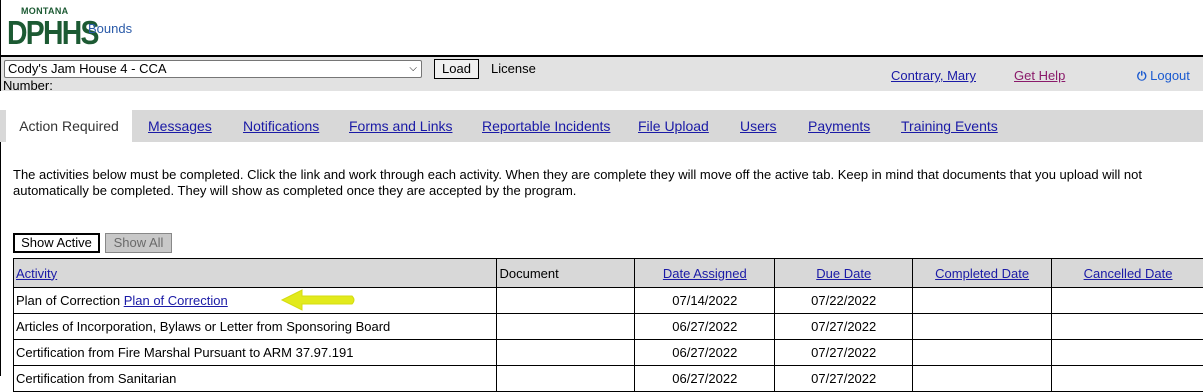 Image resolution: width=1203 pixels, height=392 pixels. I want to click on tab-payments-label: Payments, so click(839, 126).